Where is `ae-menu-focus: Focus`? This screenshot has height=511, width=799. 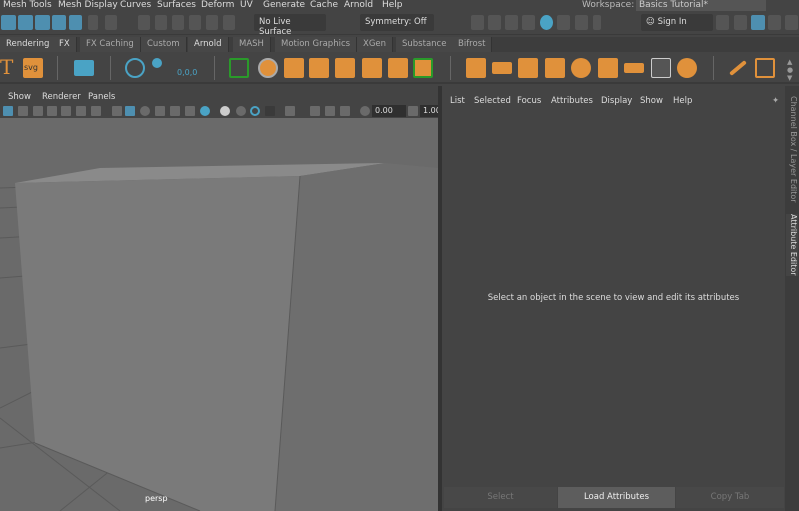 ae-menu-focus: Focus is located at coordinates (529, 101).